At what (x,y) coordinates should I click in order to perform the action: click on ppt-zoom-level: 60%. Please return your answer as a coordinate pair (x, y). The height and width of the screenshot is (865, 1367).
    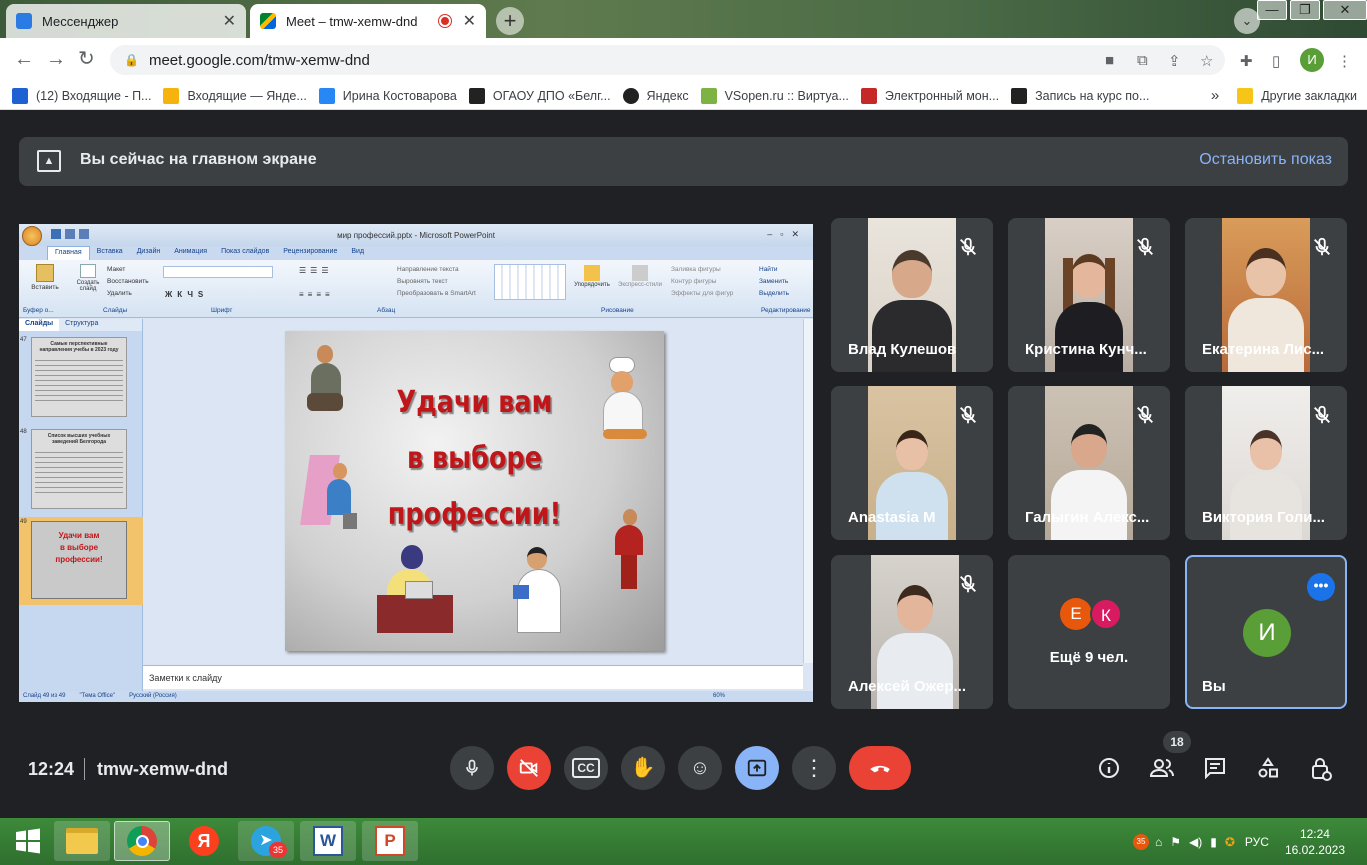
    Looking at the image, I should click on (719, 696).